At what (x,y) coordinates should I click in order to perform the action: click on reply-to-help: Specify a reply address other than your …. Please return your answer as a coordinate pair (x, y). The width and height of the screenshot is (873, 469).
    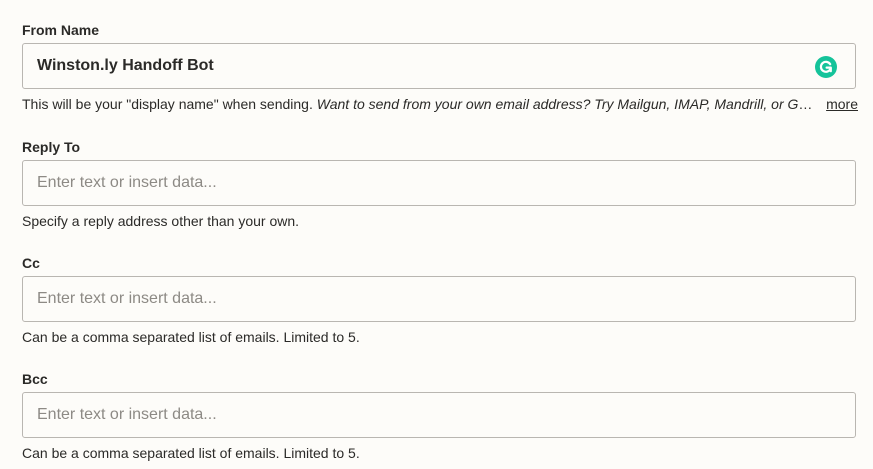
    Looking at the image, I should click on (161, 221).